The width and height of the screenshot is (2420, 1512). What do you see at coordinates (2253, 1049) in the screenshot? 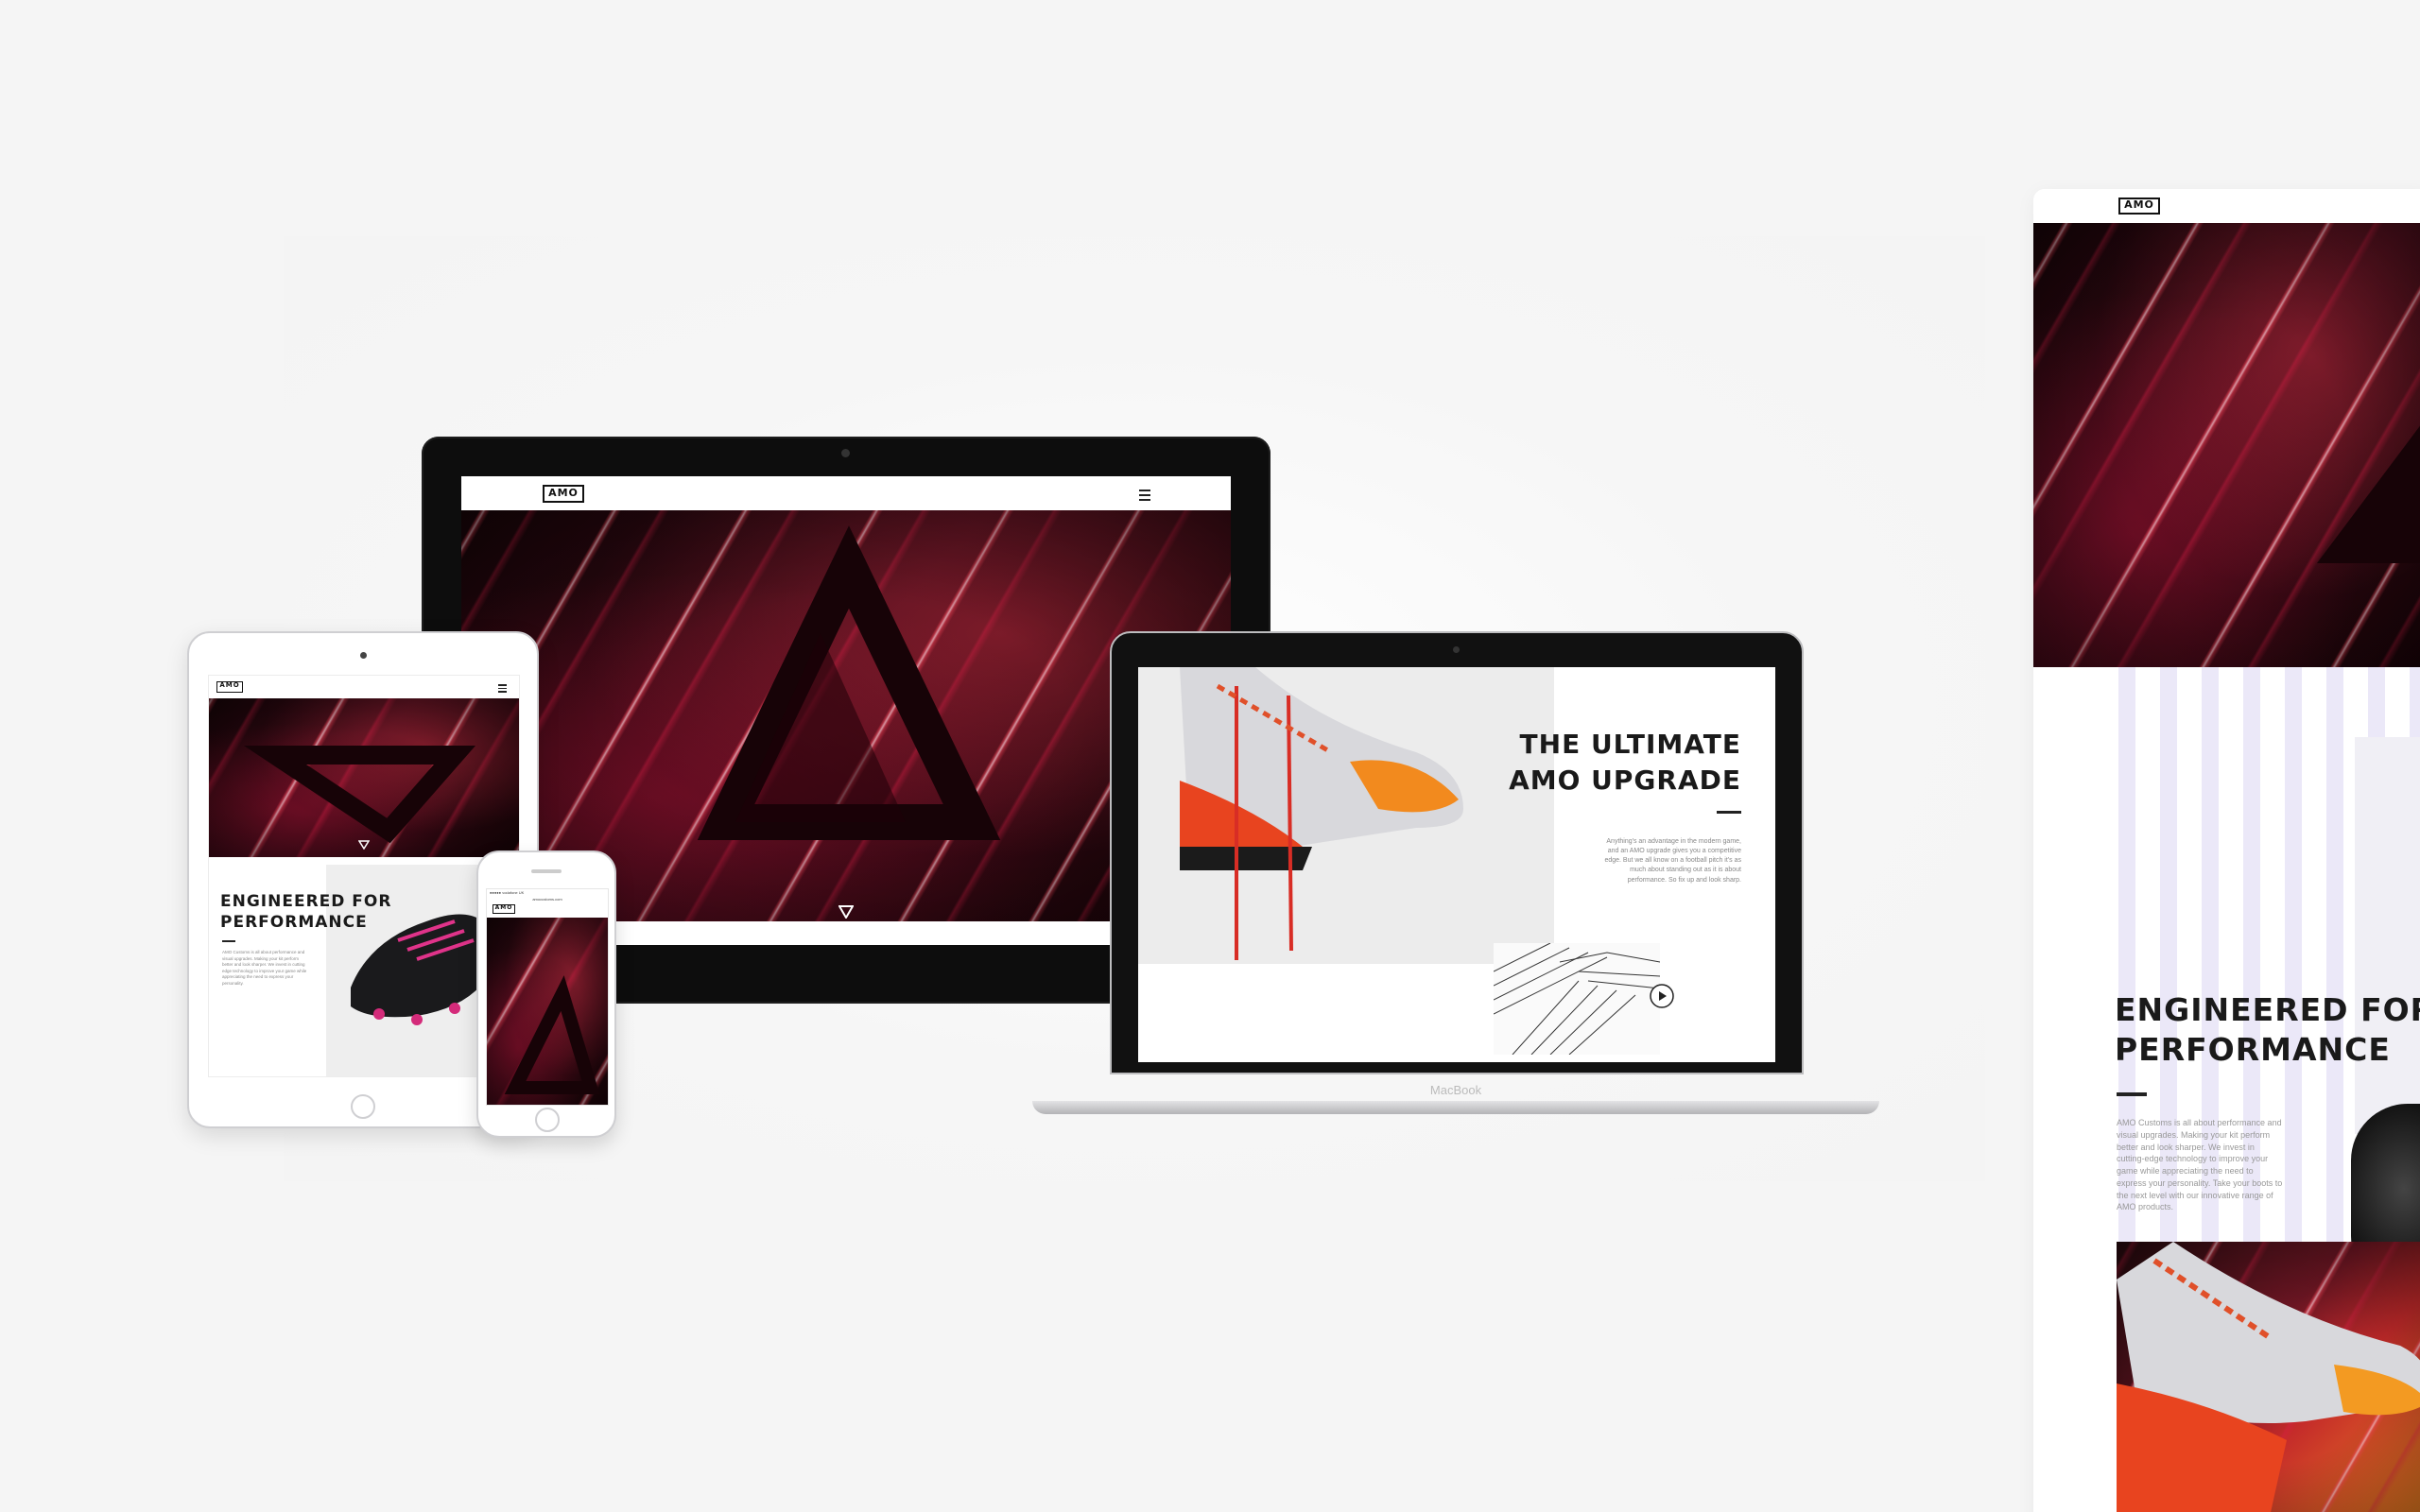
I see `page-headline-line2: PERFORMANCE` at bounding box center [2253, 1049].